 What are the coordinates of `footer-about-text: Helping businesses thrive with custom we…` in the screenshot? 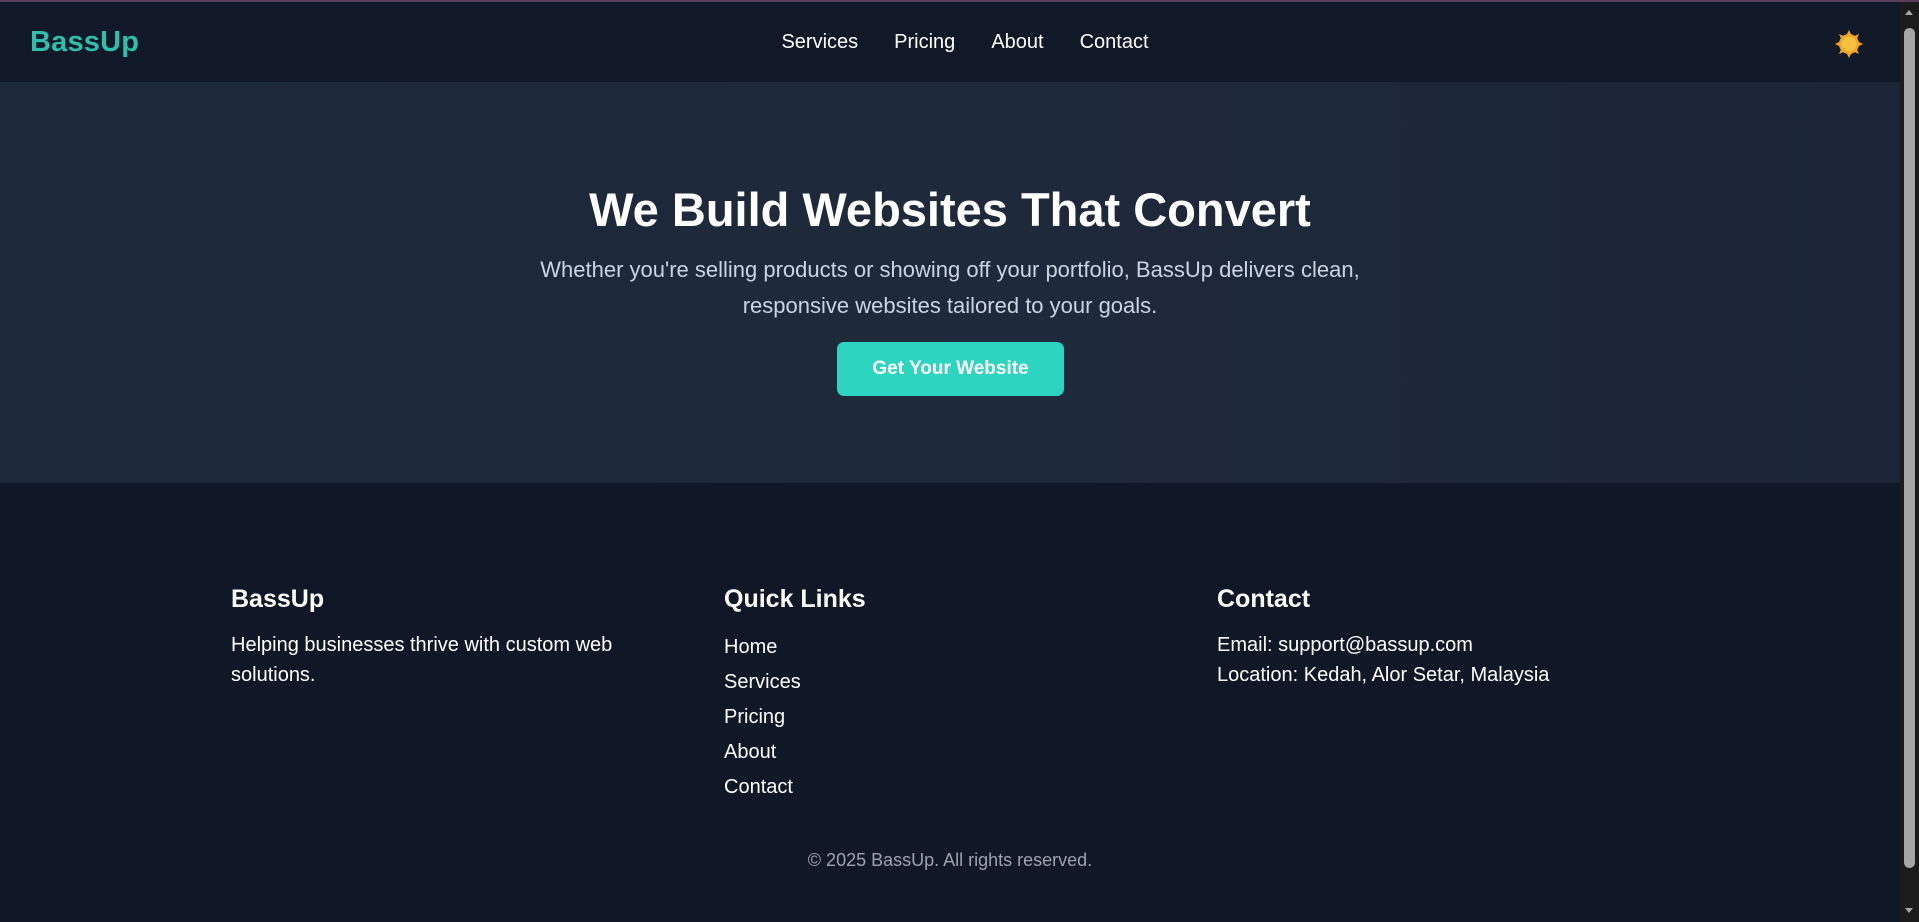 It's located at (422, 660).